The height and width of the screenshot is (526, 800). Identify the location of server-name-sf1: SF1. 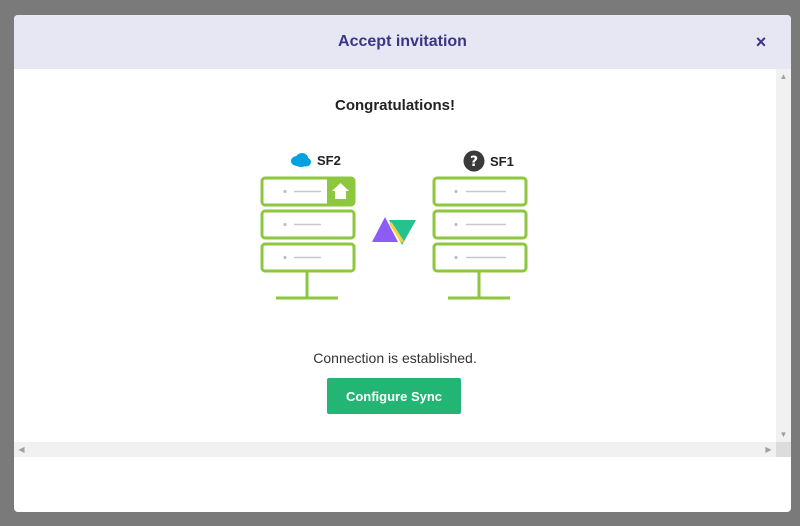
(502, 161).